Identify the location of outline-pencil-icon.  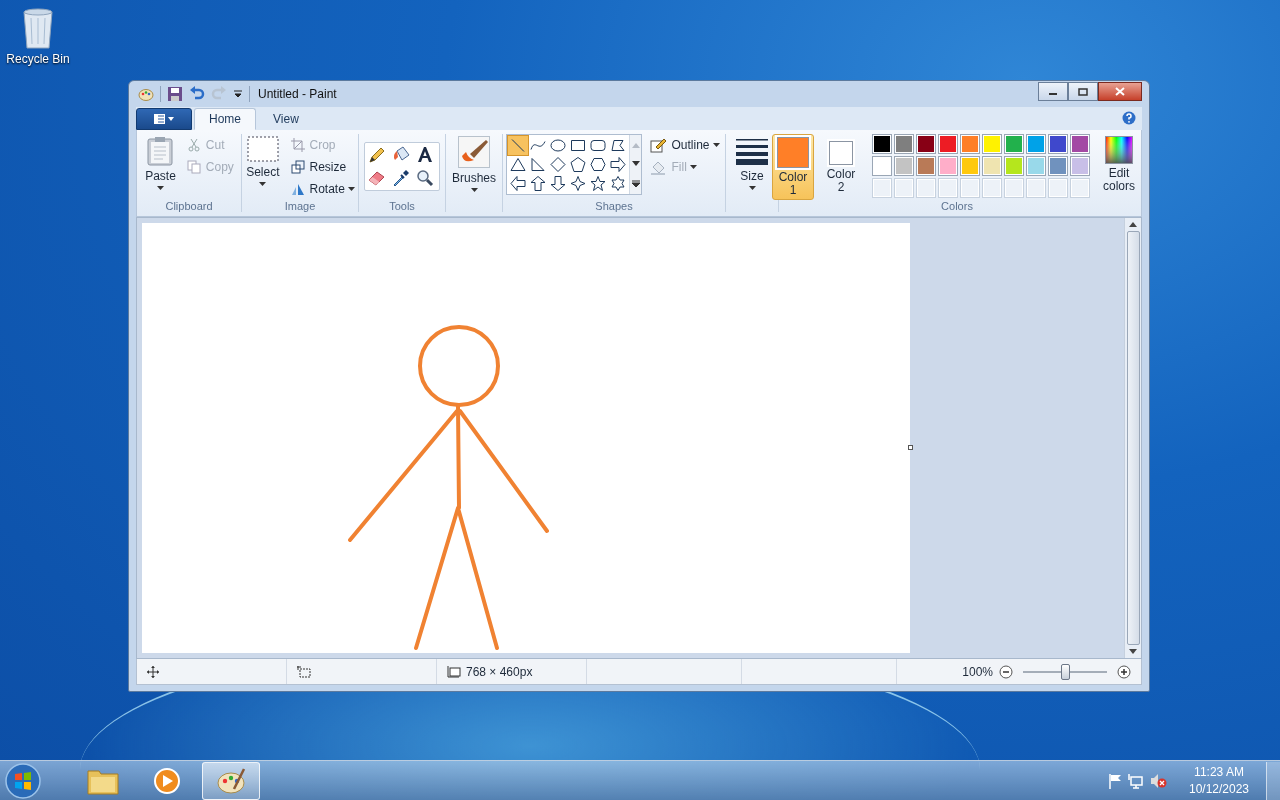
(658, 144).